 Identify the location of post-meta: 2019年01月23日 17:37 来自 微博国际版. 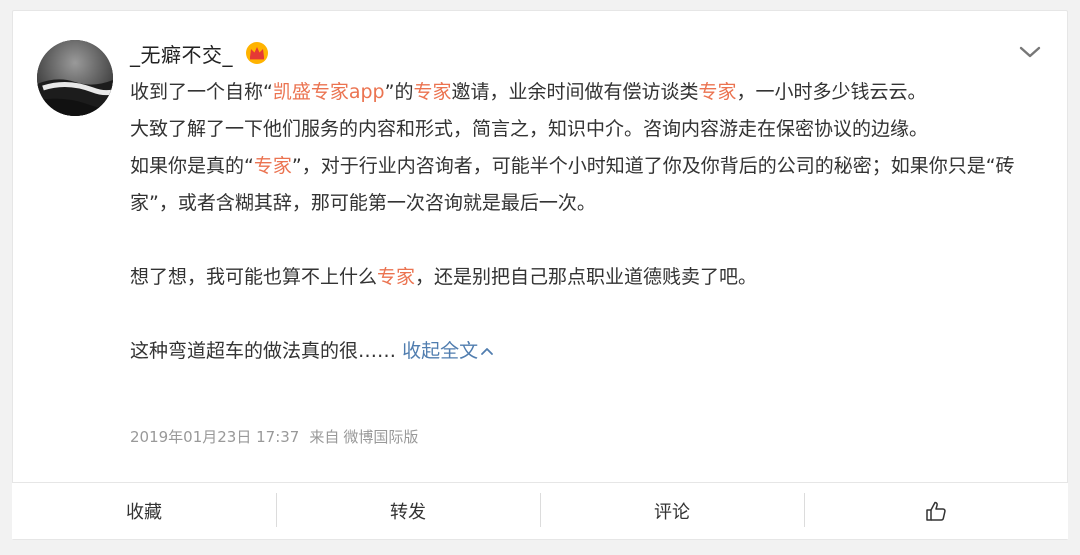
(279, 436).